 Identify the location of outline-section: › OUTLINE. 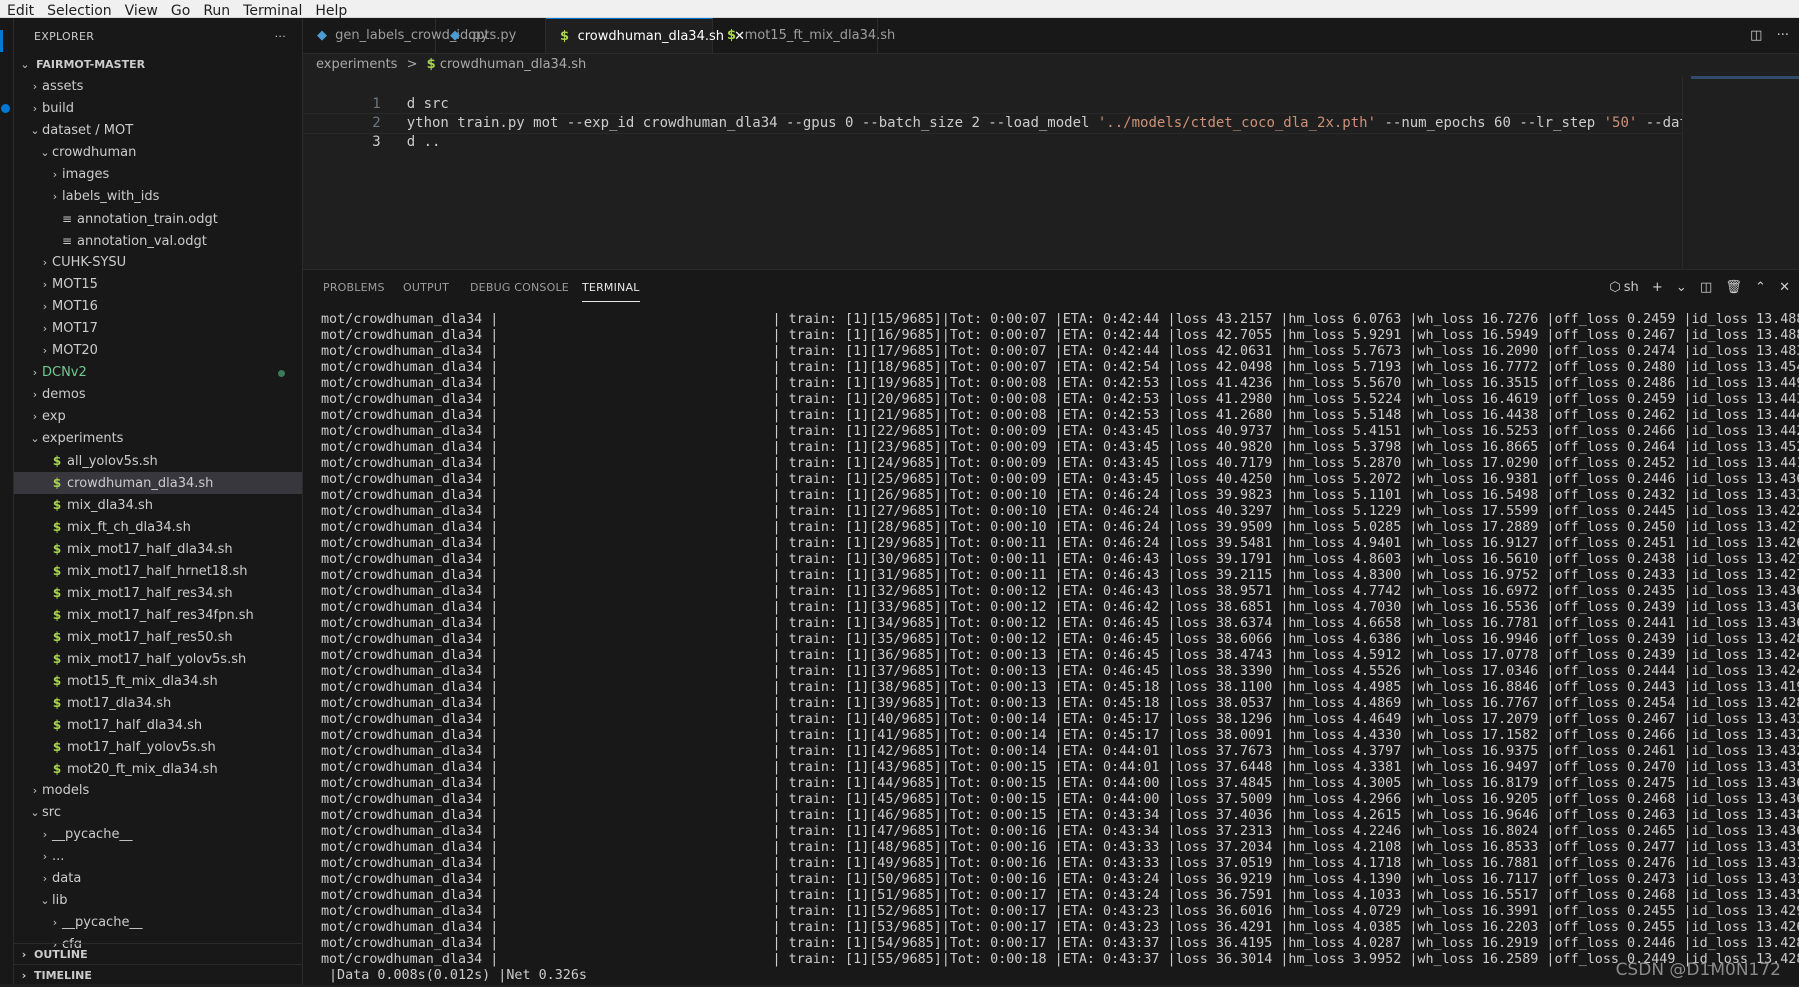
(158, 954).